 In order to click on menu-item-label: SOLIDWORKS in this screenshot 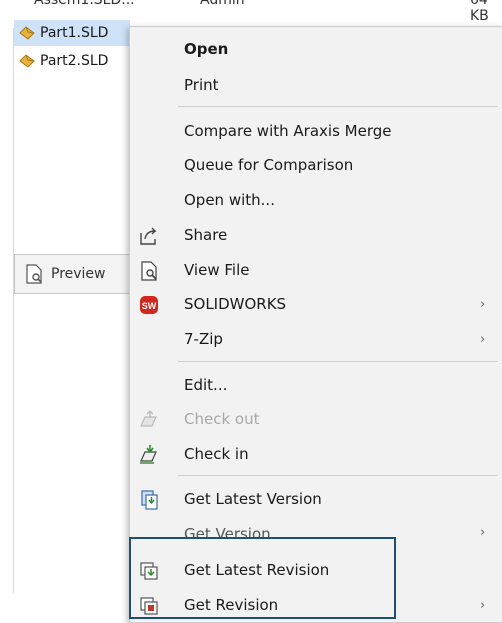, I will do `click(235, 304)`.